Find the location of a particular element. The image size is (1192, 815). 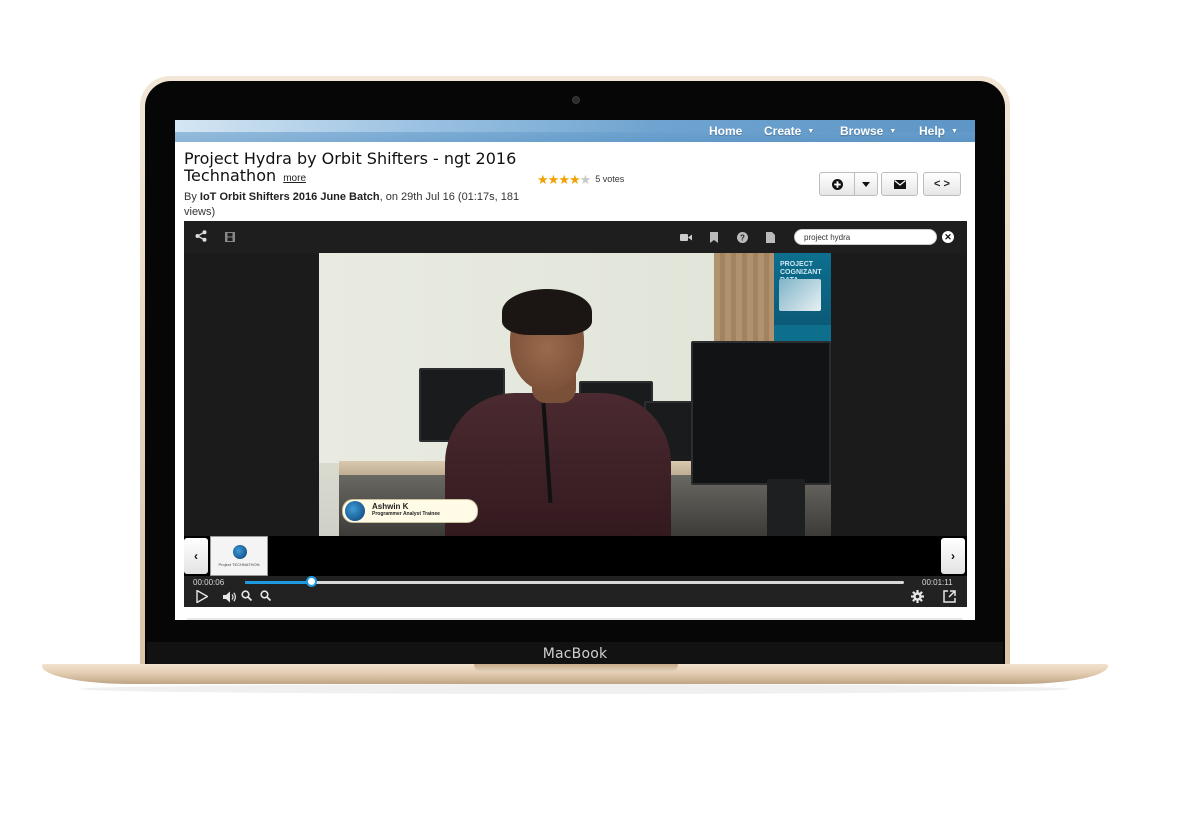

rating-stars: ★★★★★ is located at coordinates (564, 179).